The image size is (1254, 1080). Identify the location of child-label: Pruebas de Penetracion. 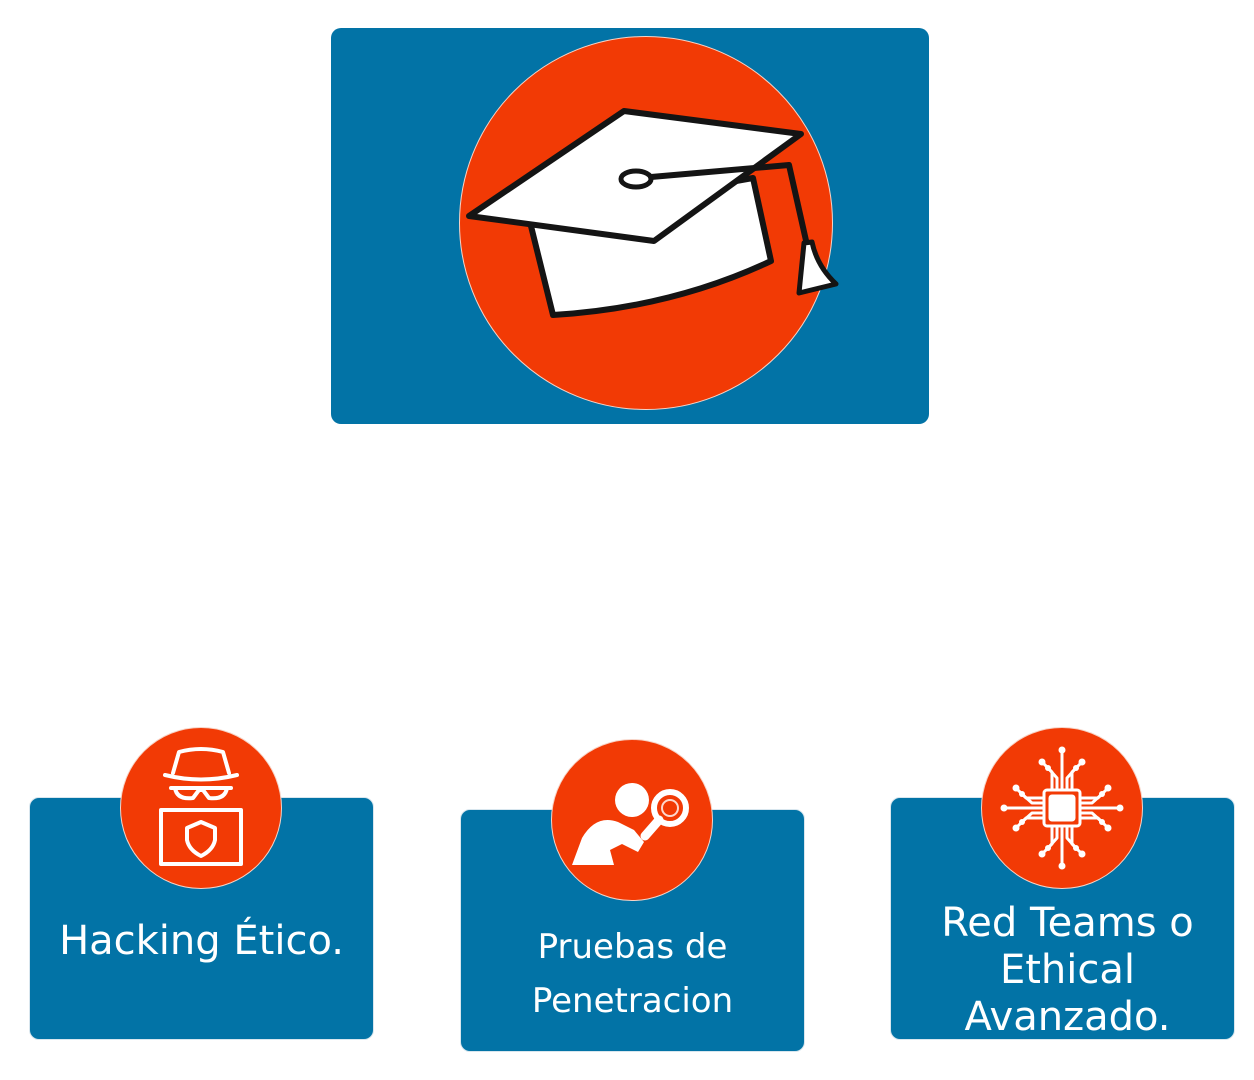
(632, 974).